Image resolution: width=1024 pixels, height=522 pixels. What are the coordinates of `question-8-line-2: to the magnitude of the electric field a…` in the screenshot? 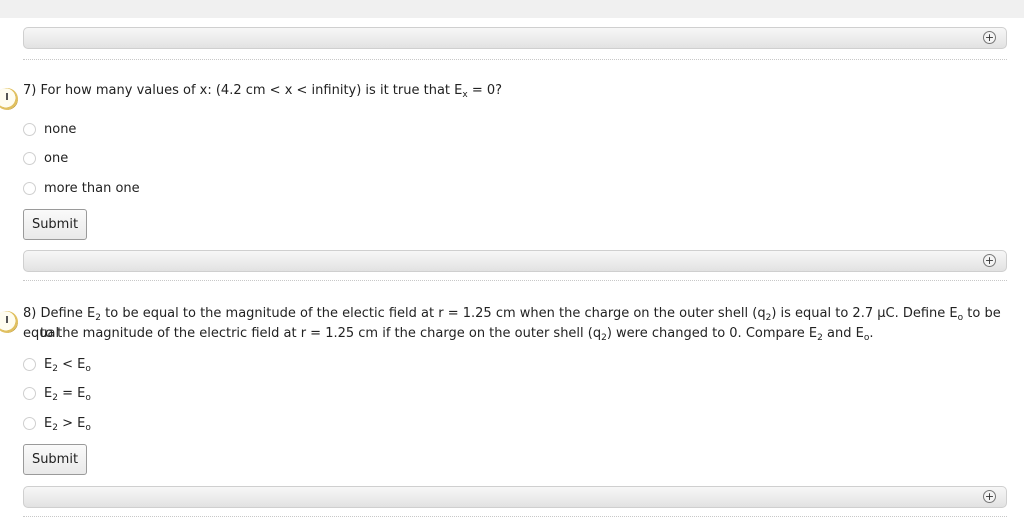 It's located at (457, 334).